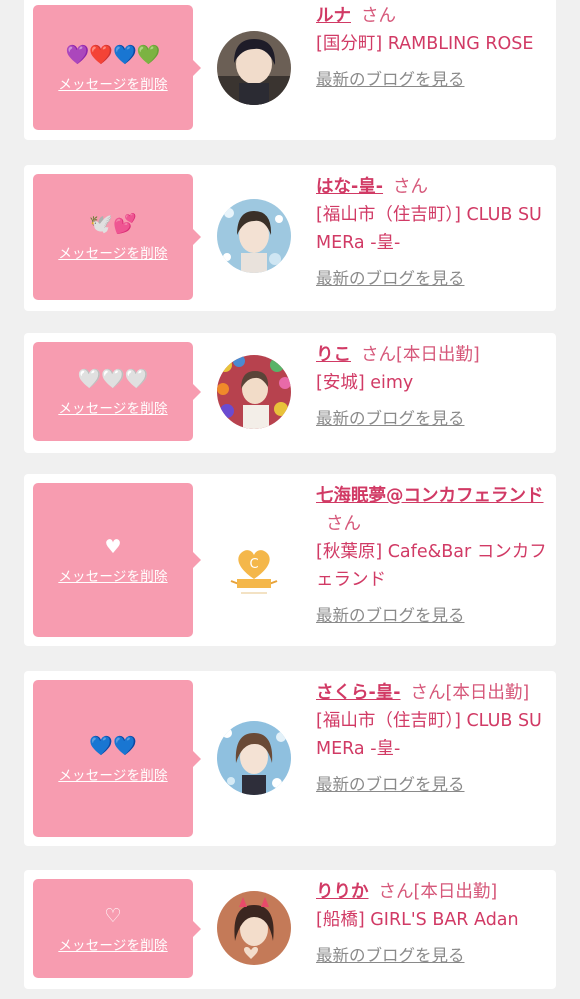 This screenshot has height=999, width=580. Describe the element at coordinates (417, 920) in the screenshot. I see `shop-name: [船橋] GIRL'S BAR Adan` at that location.